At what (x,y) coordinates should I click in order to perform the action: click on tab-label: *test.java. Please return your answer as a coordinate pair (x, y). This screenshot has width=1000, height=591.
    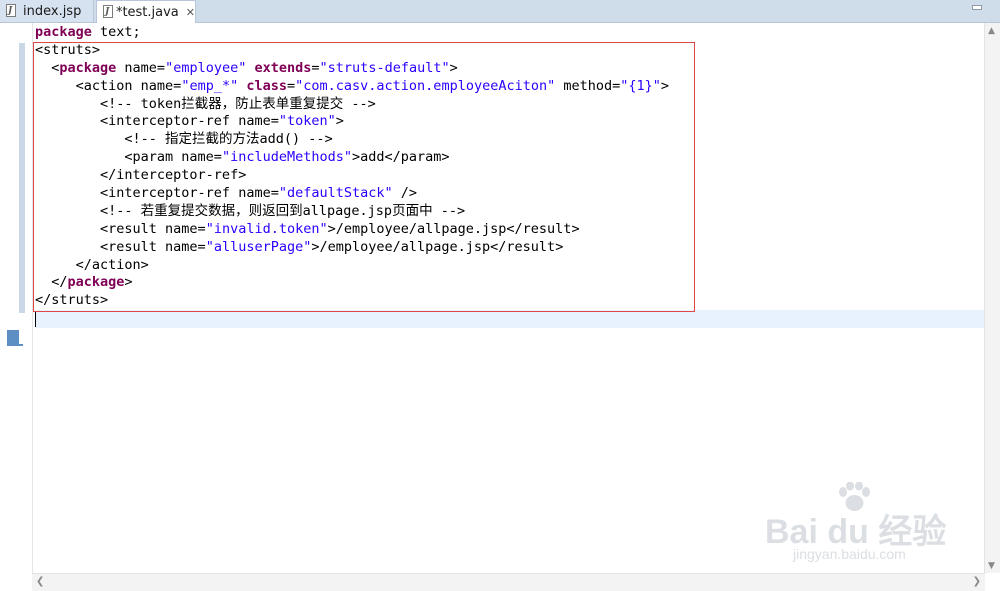
    Looking at the image, I should click on (147, 12).